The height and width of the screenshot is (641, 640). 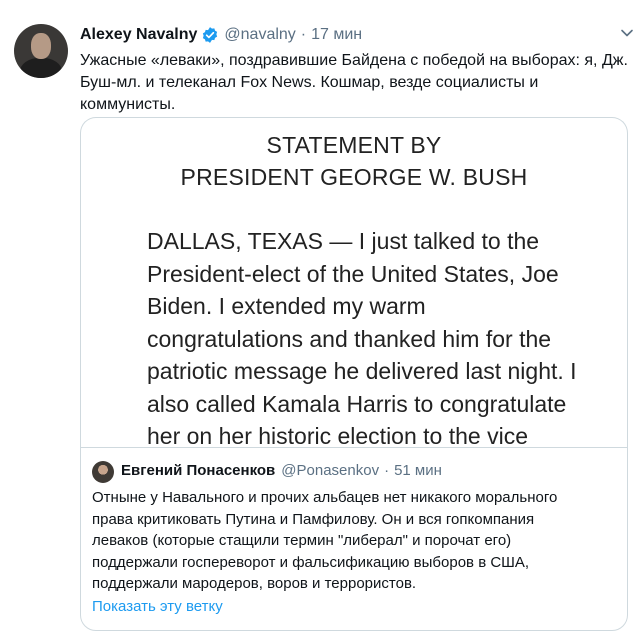 What do you see at coordinates (157, 606) in the screenshot?
I see `show-thread-link: Показать эту ветку` at bounding box center [157, 606].